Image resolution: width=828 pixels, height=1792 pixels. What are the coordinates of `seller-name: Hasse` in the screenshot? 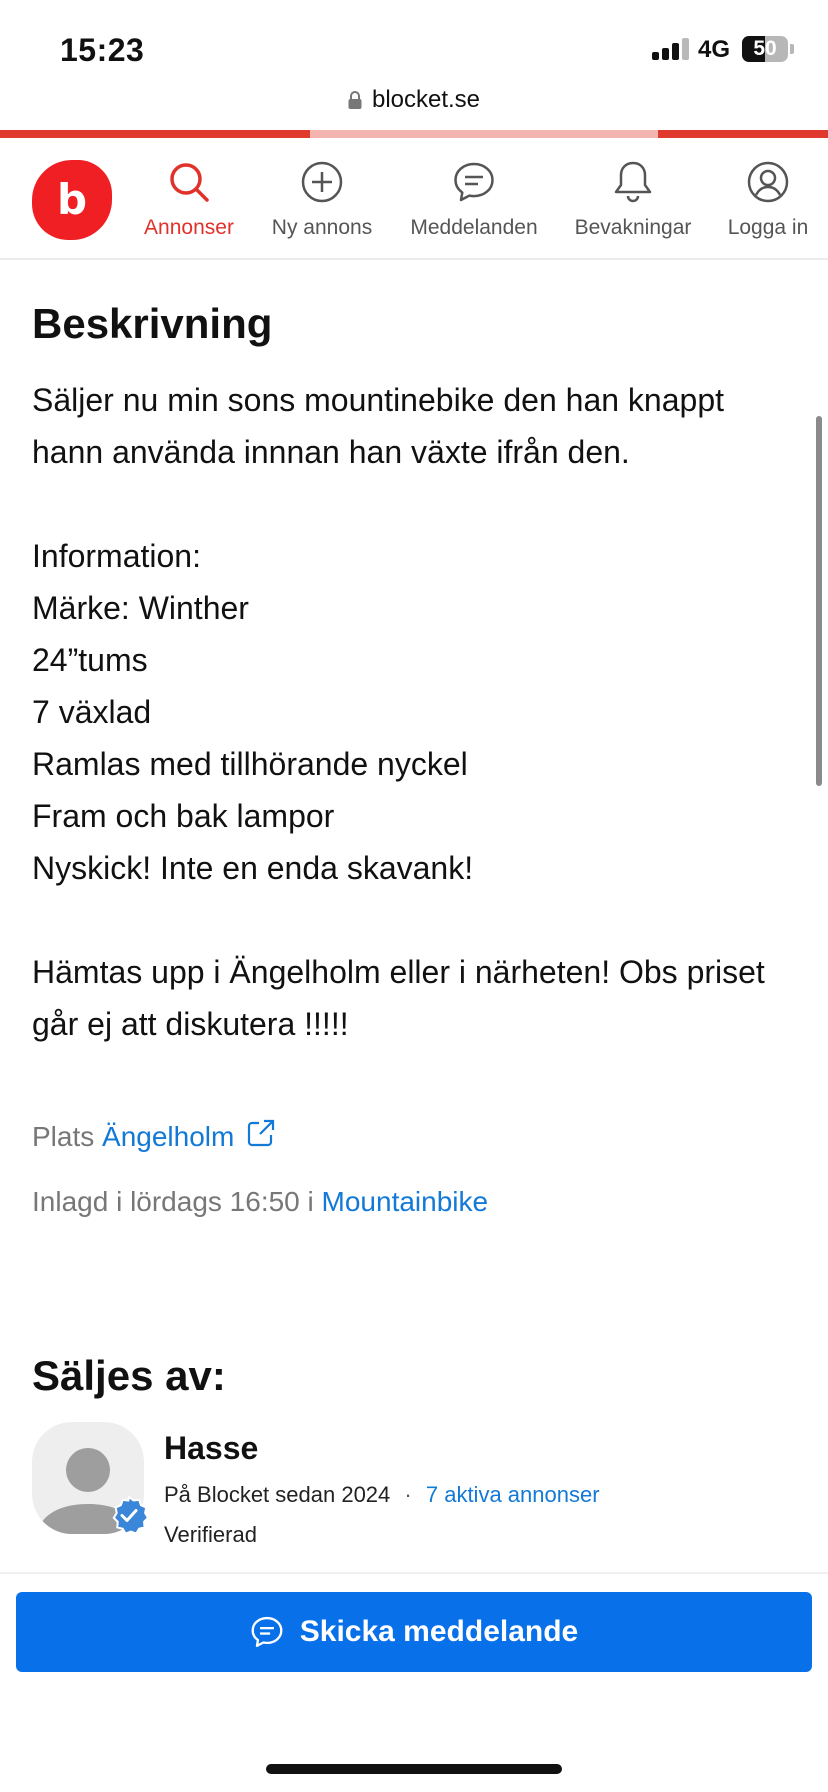 It's located at (211, 1448).